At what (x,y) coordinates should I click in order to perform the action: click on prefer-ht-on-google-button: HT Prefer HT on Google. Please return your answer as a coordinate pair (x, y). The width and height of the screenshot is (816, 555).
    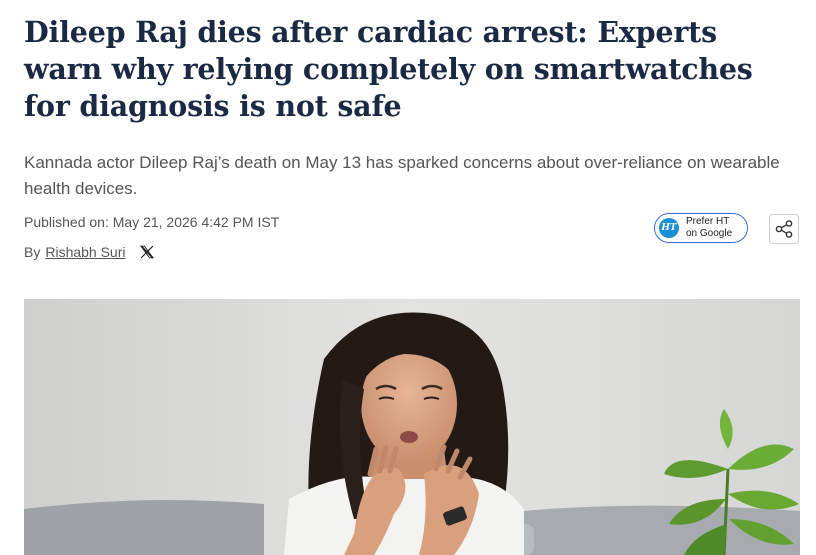
    Looking at the image, I should click on (701, 228).